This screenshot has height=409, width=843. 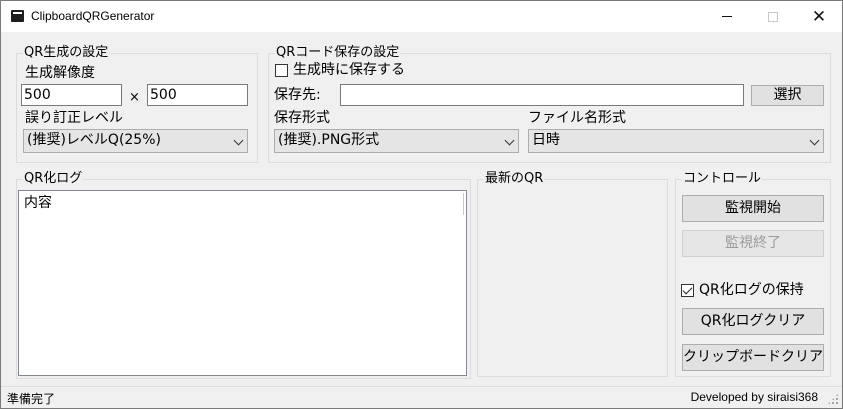 What do you see at coordinates (687, 290) in the screenshot?
I see `keep-log-checkbox` at bounding box center [687, 290].